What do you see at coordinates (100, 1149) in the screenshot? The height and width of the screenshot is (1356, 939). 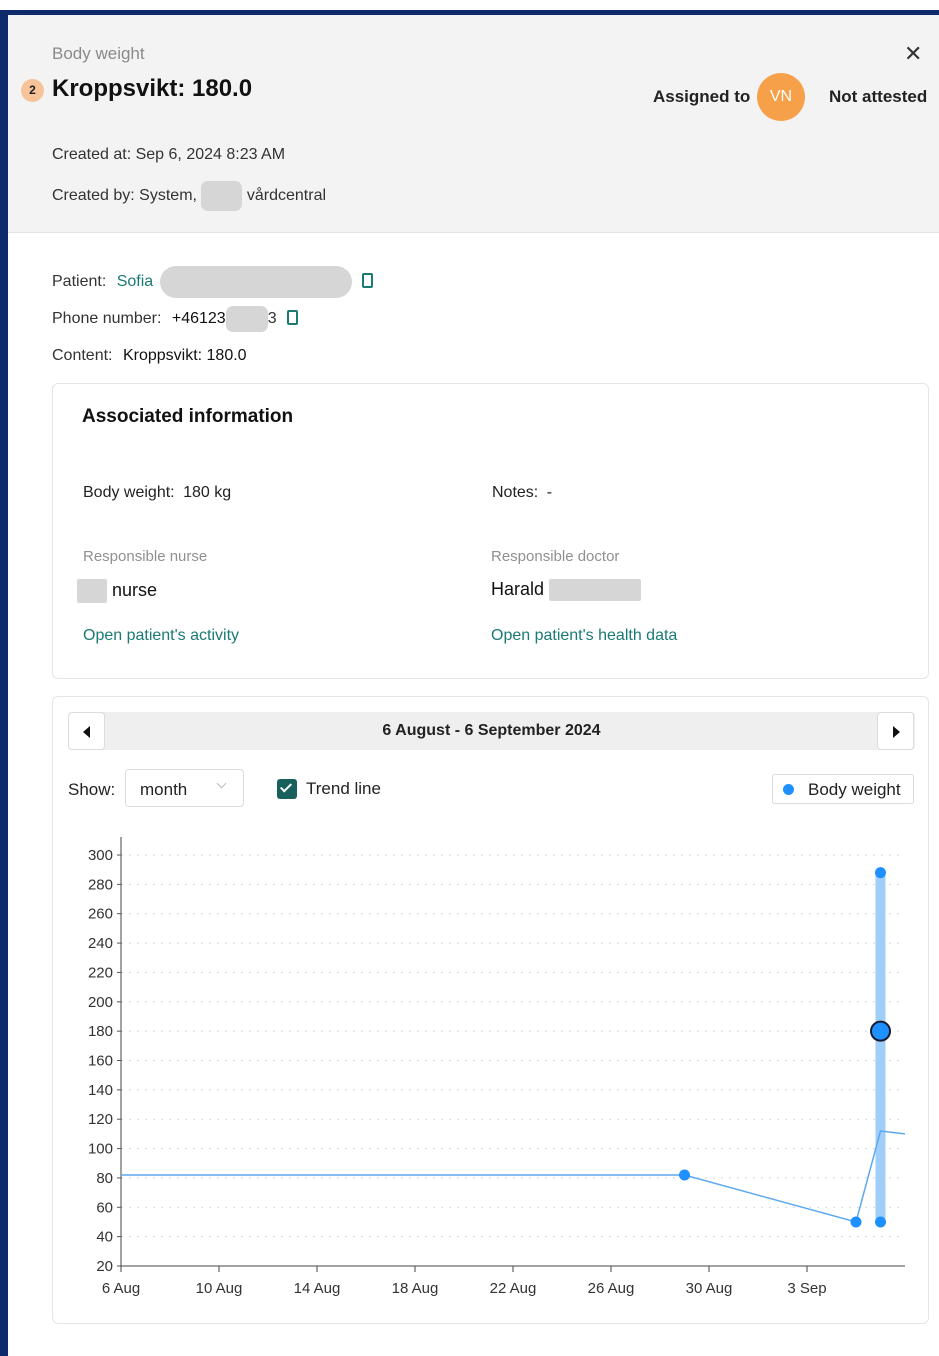 I see `y-tick-label: 100` at bounding box center [100, 1149].